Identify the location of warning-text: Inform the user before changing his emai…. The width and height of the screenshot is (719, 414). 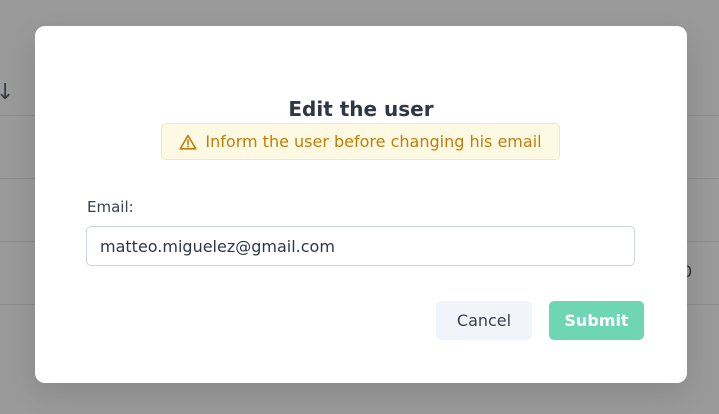
(373, 141).